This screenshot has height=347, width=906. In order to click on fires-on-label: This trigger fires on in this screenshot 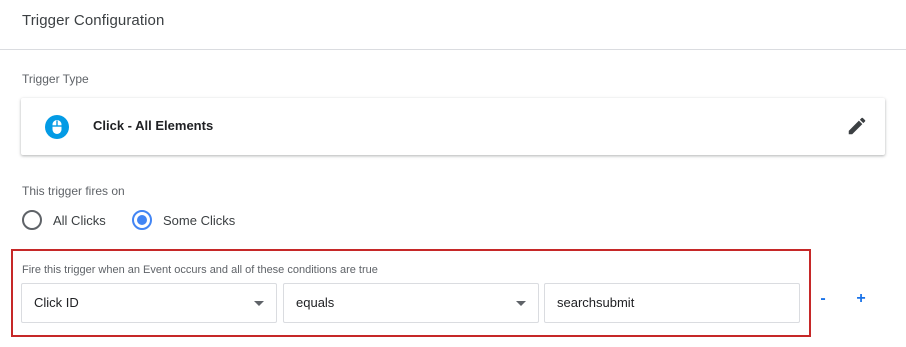, I will do `click(73, 191)`.